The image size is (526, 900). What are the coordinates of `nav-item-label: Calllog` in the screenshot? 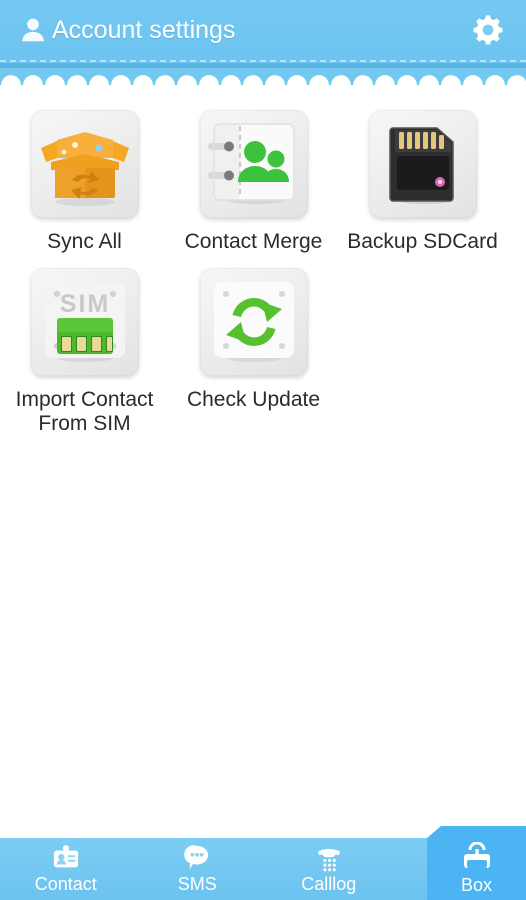 It's located at (329, 884).